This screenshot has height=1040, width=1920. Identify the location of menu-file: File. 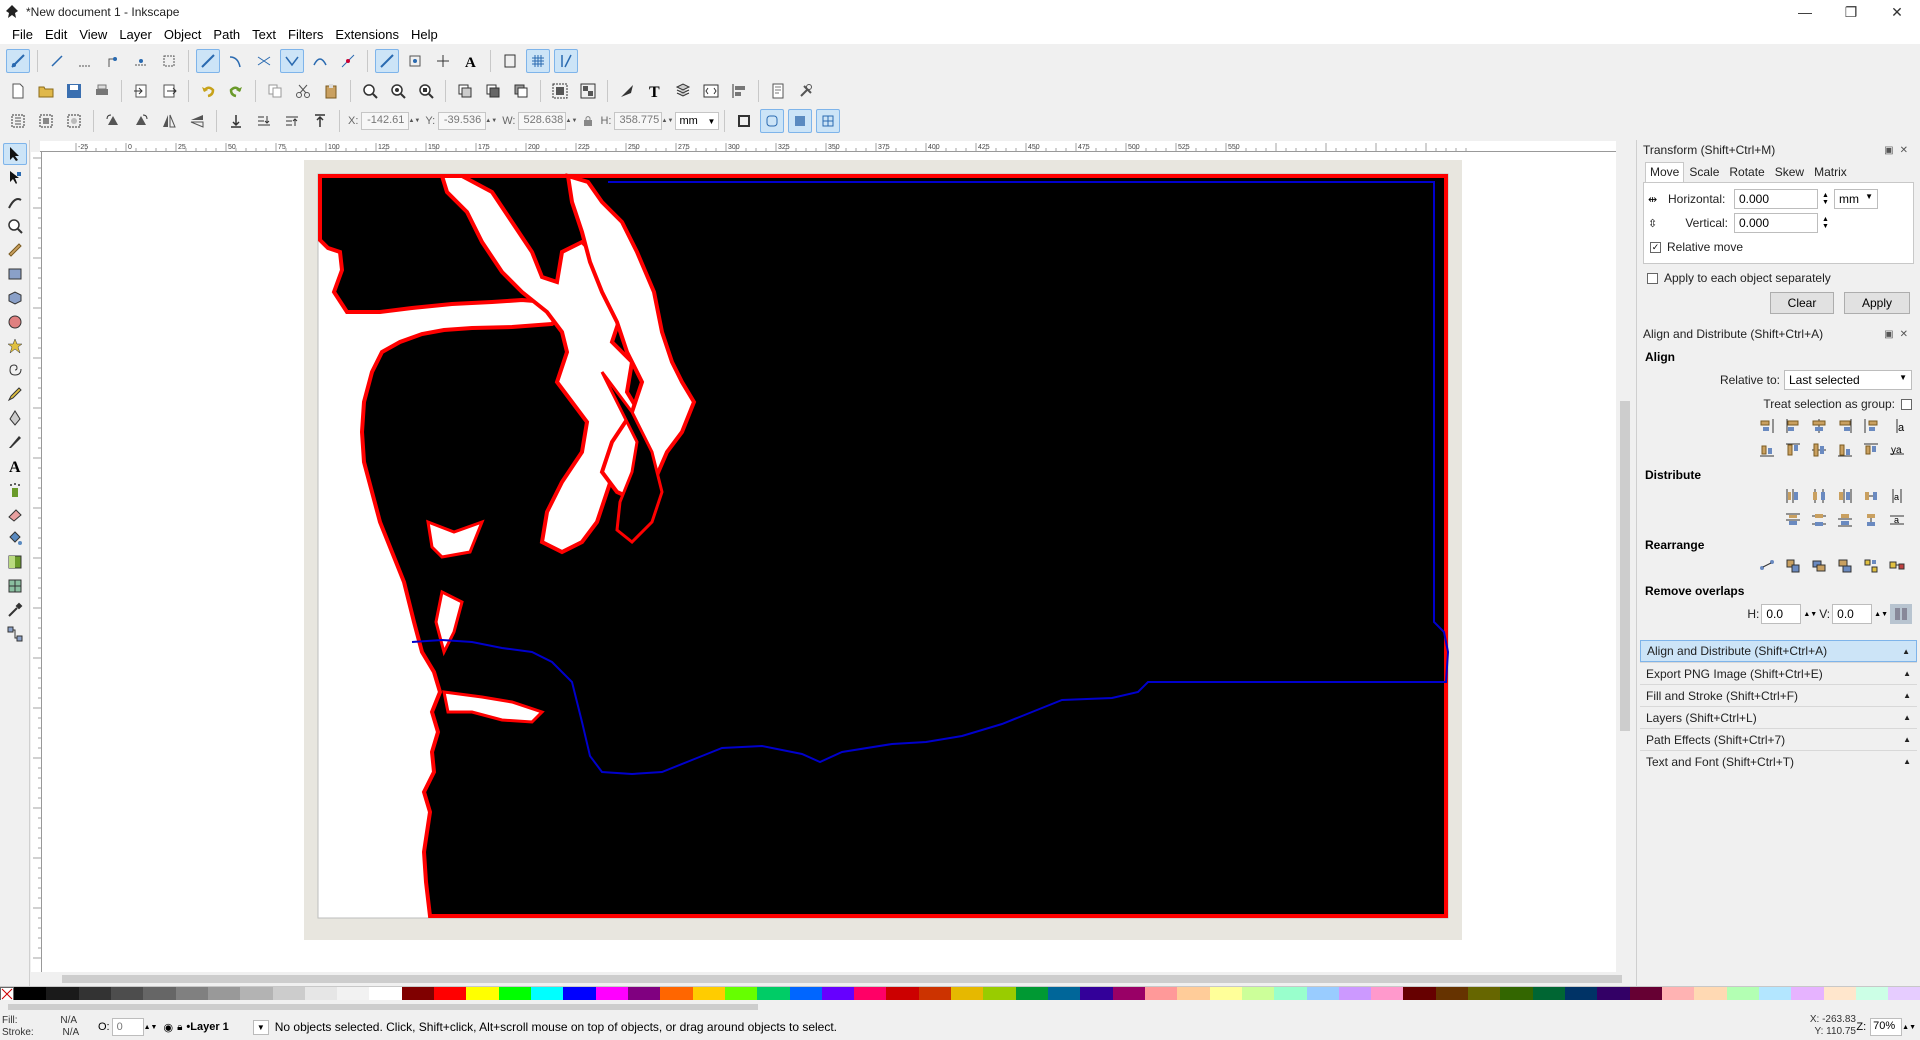
(22, 34).